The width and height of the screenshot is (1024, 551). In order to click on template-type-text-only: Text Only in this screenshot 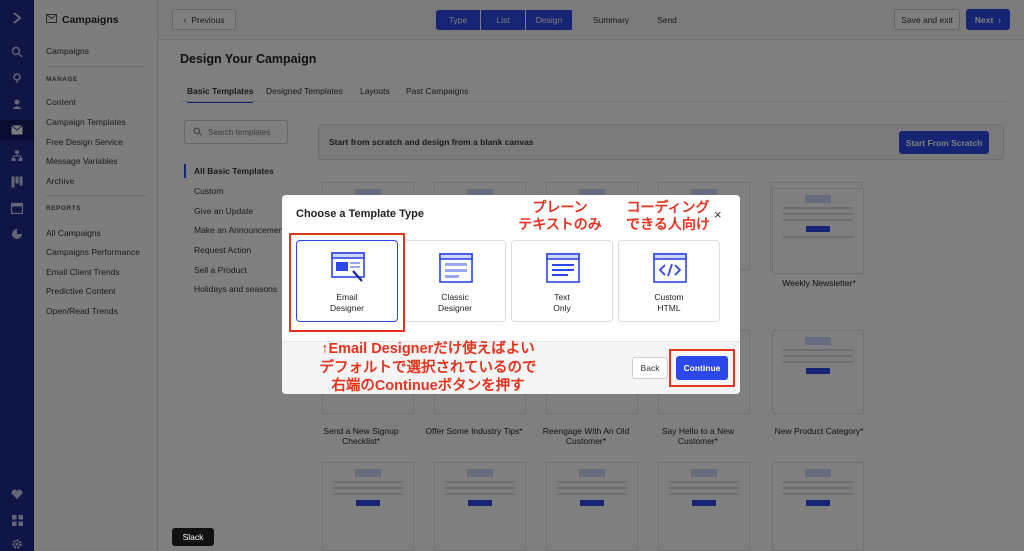, I will do `click(562, 281)`.